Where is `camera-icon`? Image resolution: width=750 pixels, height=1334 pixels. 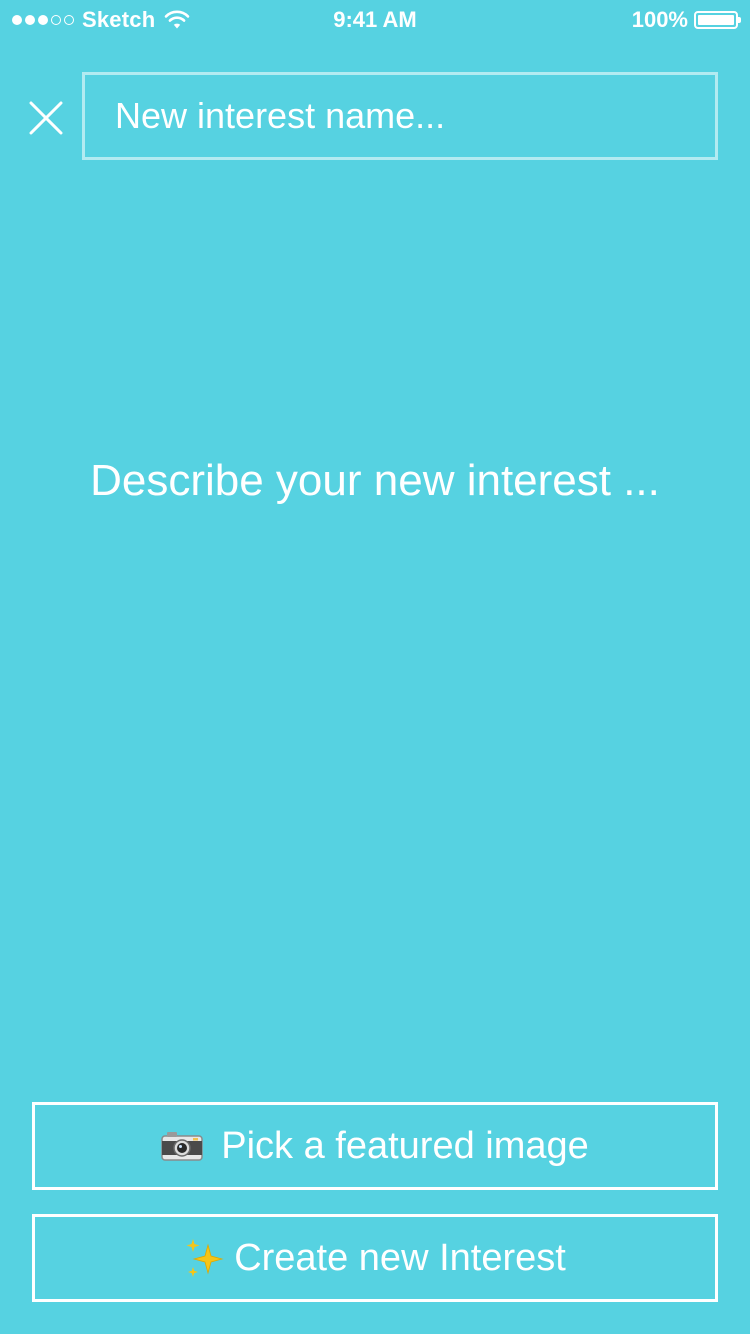 camera-icon is located at coordinates (182, 1146).